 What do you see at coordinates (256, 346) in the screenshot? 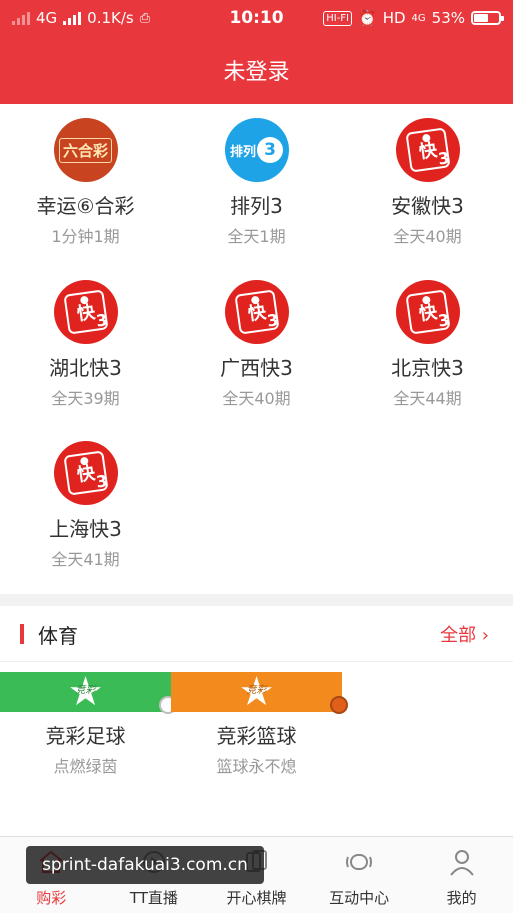
I see `lottery-item: 快3 广西快3 全天40期` at bounding box center [256, 346].